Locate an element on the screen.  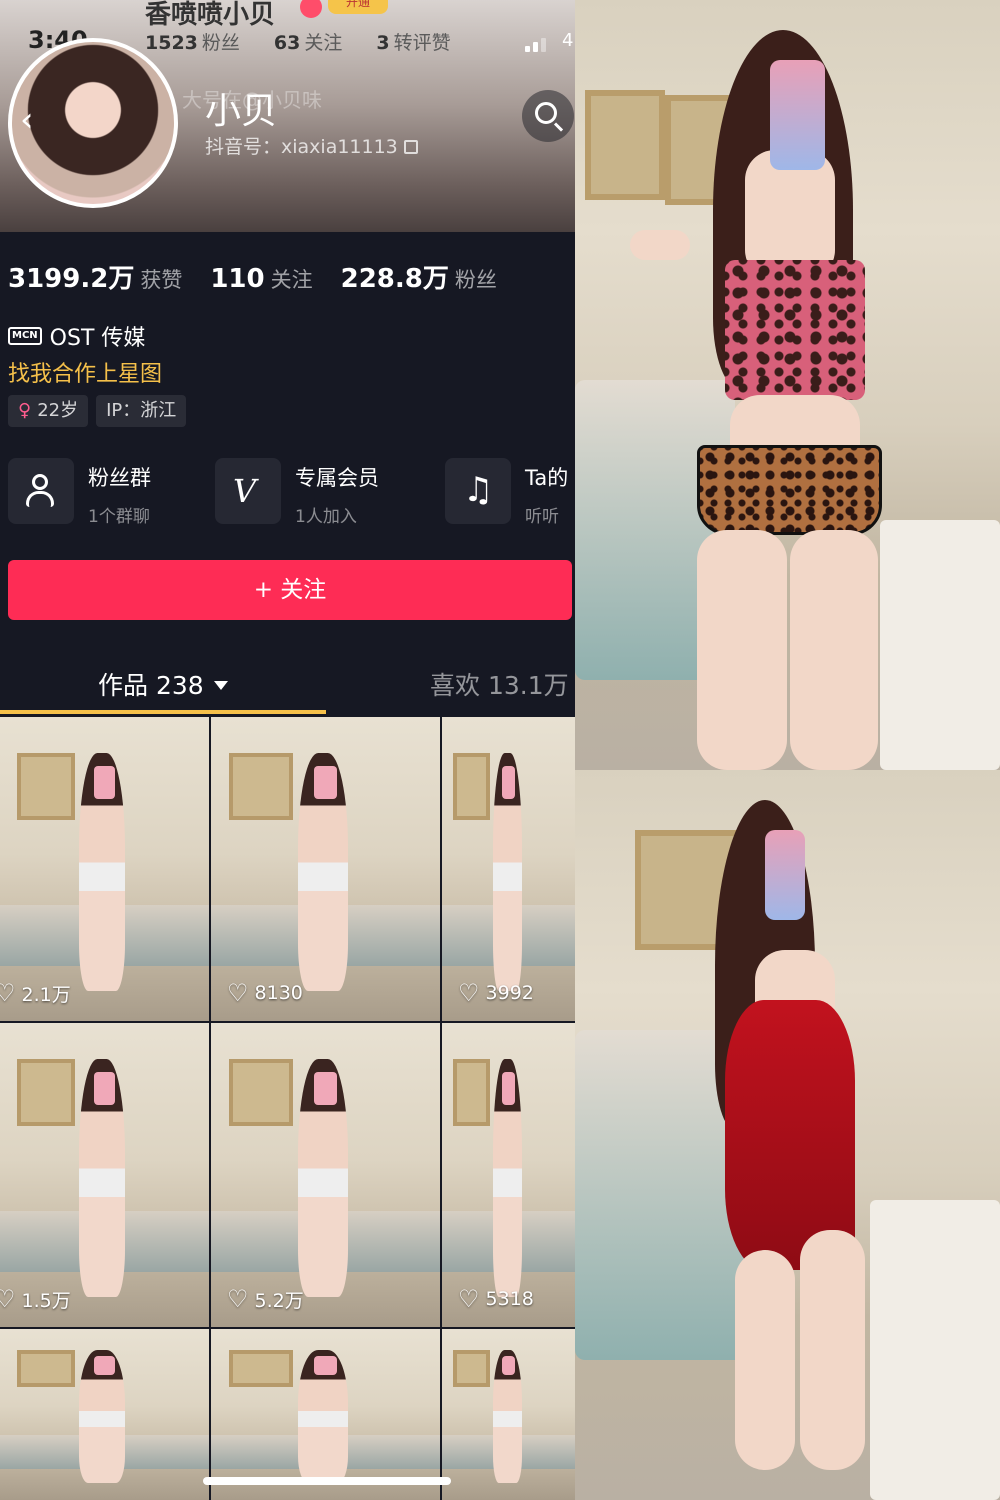
vip-icon: V is located at coordinates (248, 491).